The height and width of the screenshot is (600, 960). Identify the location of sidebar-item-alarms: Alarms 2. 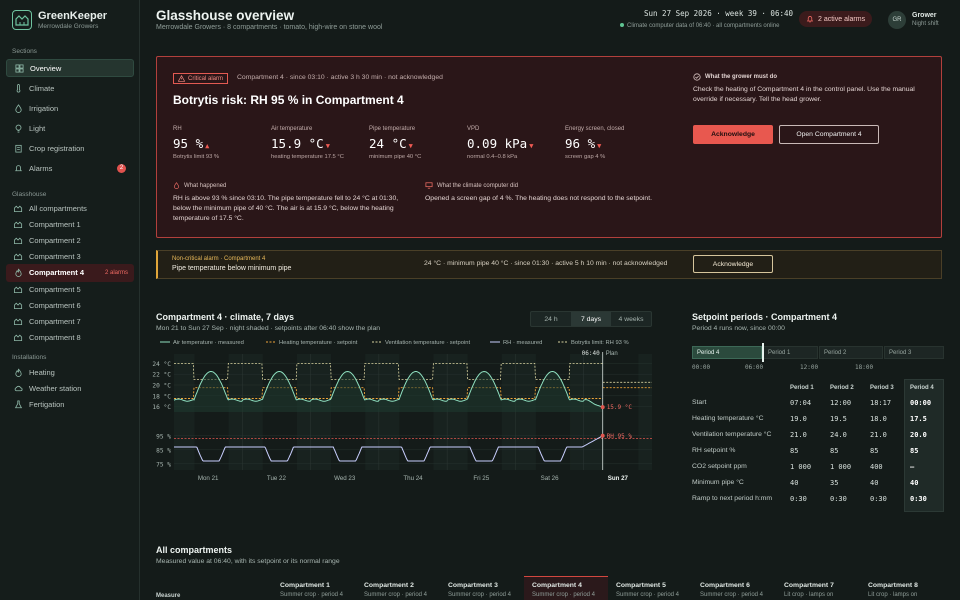
(70, 168).